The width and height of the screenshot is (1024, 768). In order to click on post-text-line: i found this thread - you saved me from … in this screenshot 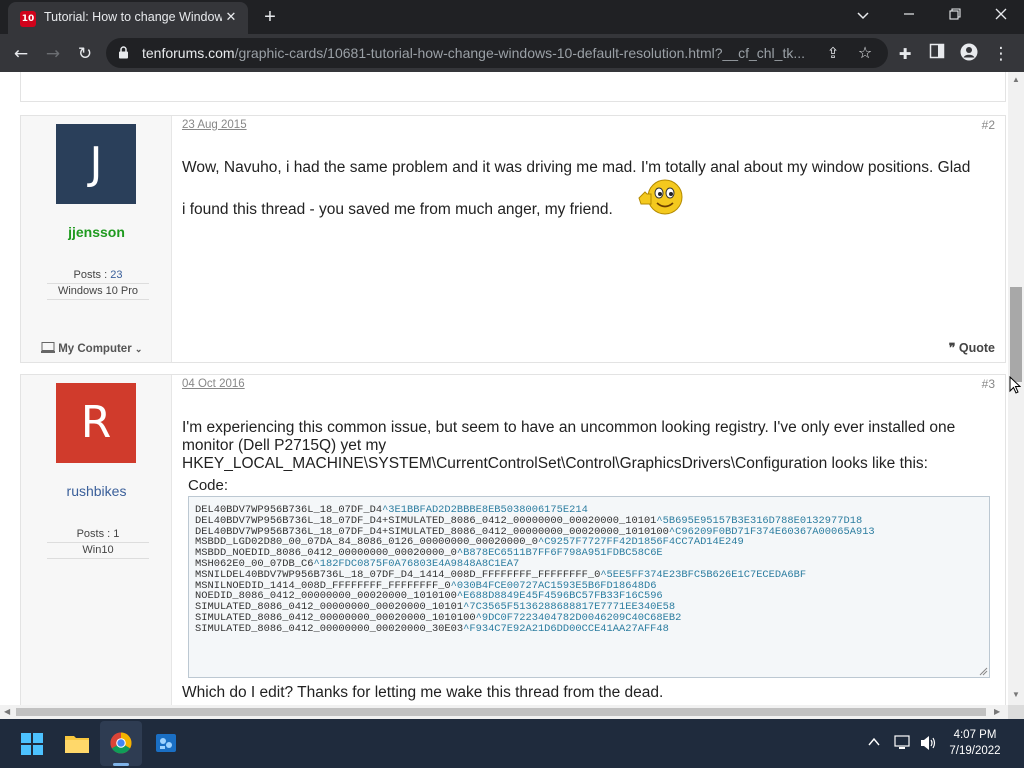, I will do `click(397, 209)`.